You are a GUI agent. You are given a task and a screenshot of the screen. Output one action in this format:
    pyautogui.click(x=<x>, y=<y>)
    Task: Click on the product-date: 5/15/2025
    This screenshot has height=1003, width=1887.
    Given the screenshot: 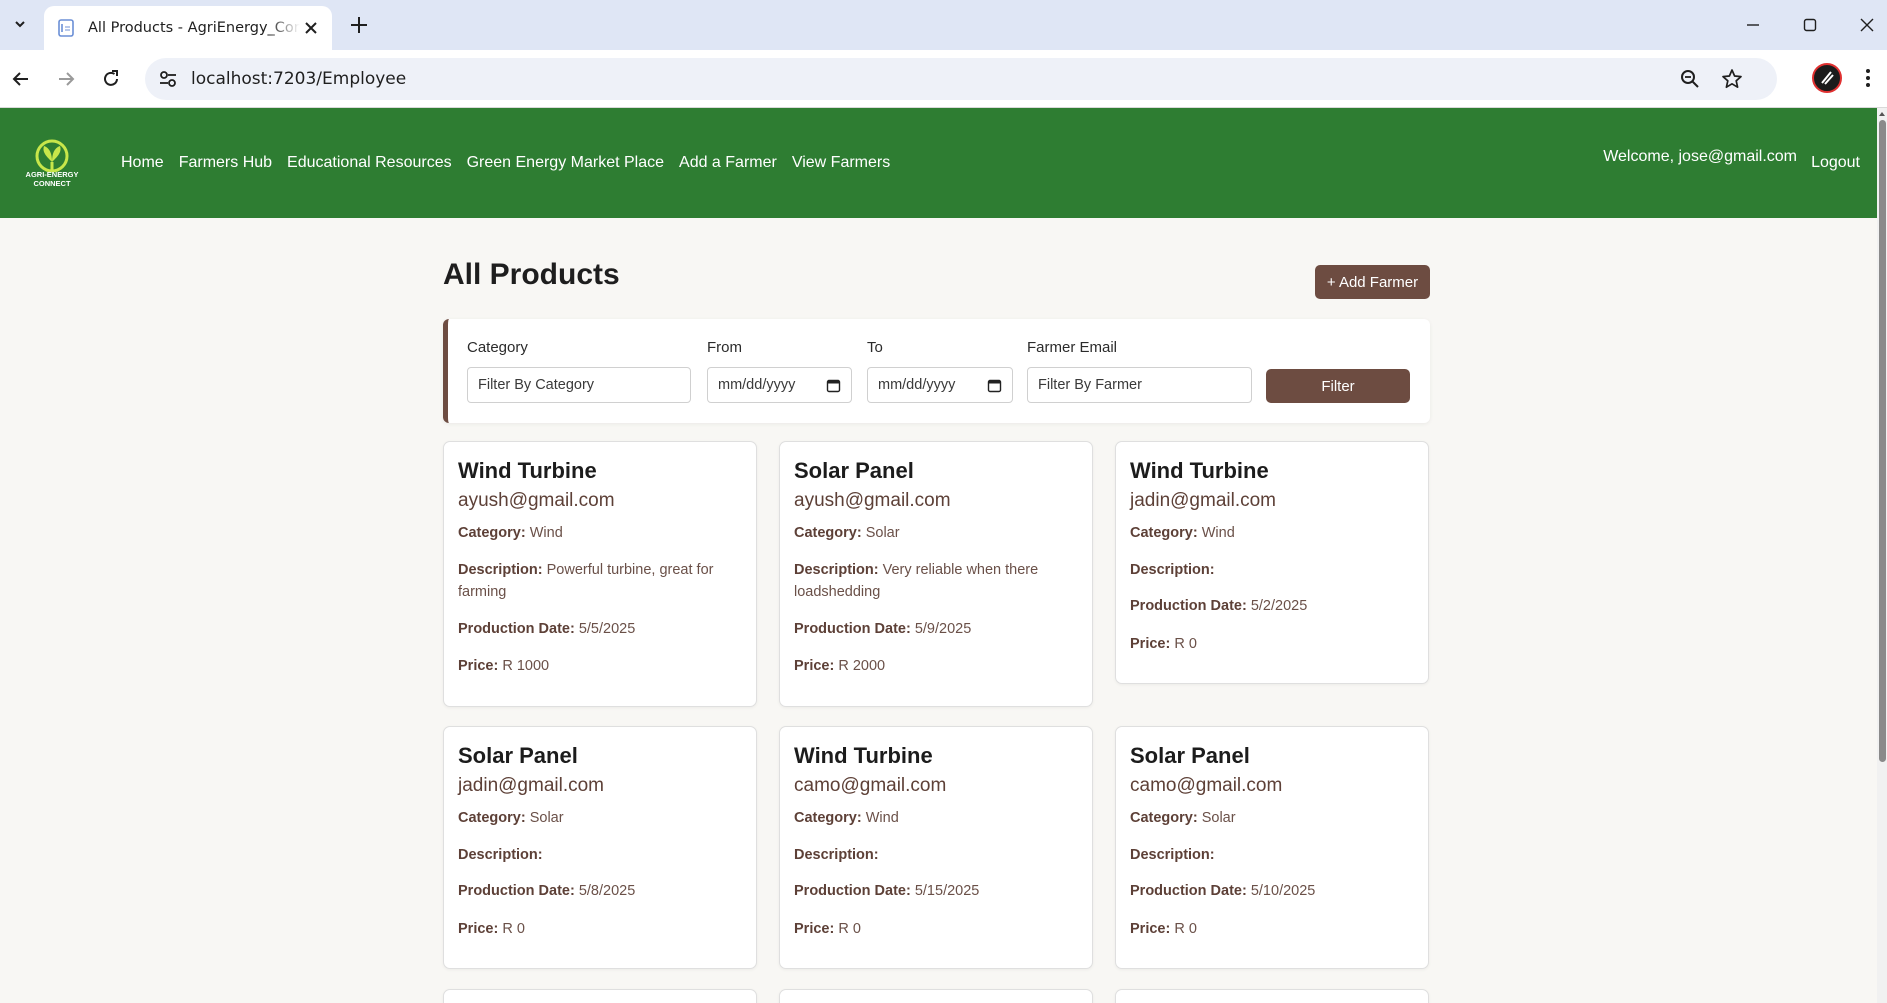 What is the action you would take?
    pyautogui.click(x=947, y=891)
    